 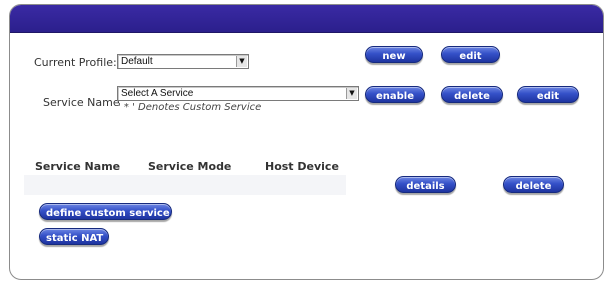 What do you see at coordinates (190, 166) in the screenshot?
I see `column-header-service-mode: Service Mode` at bounding box center [190, 166].